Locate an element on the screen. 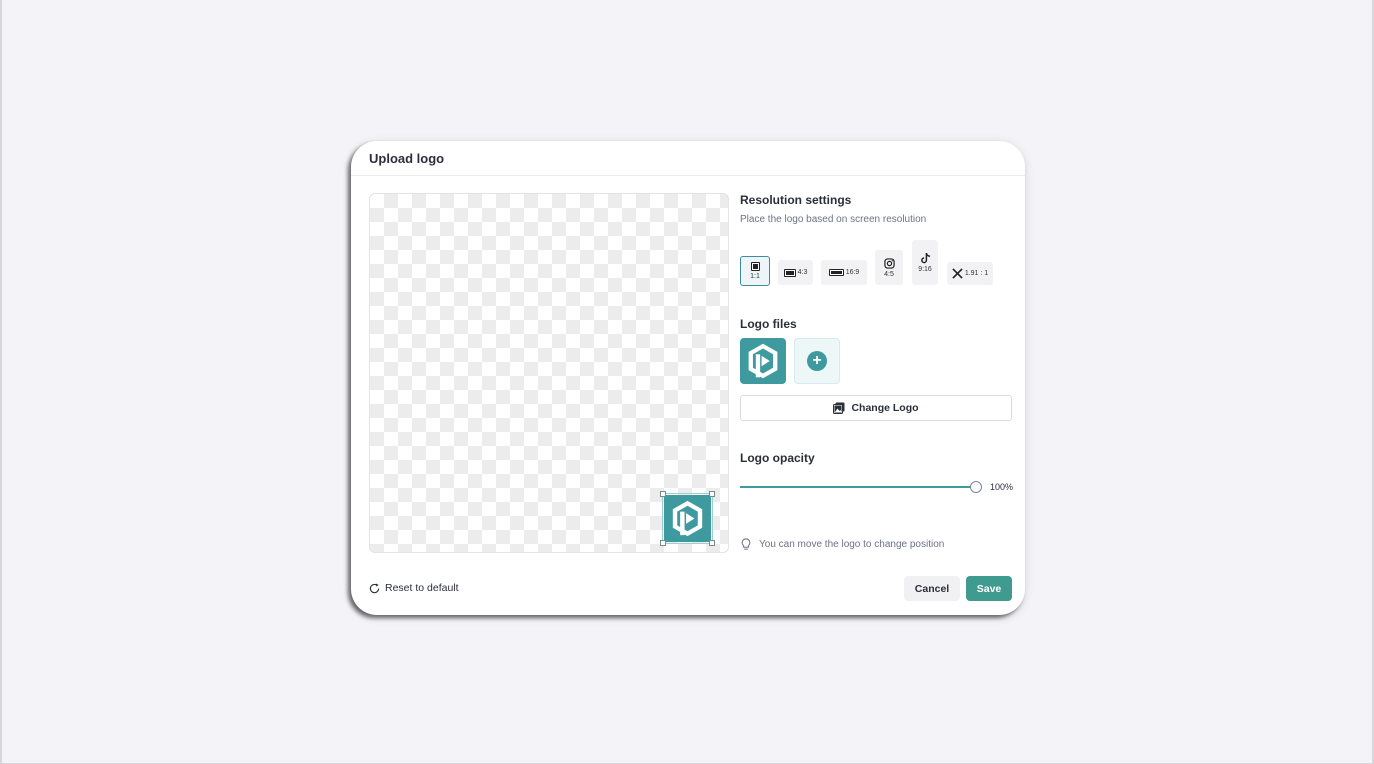 This screenshot has height=764, width=1374. x-twitter-icon is located at coordinates (957, 273).